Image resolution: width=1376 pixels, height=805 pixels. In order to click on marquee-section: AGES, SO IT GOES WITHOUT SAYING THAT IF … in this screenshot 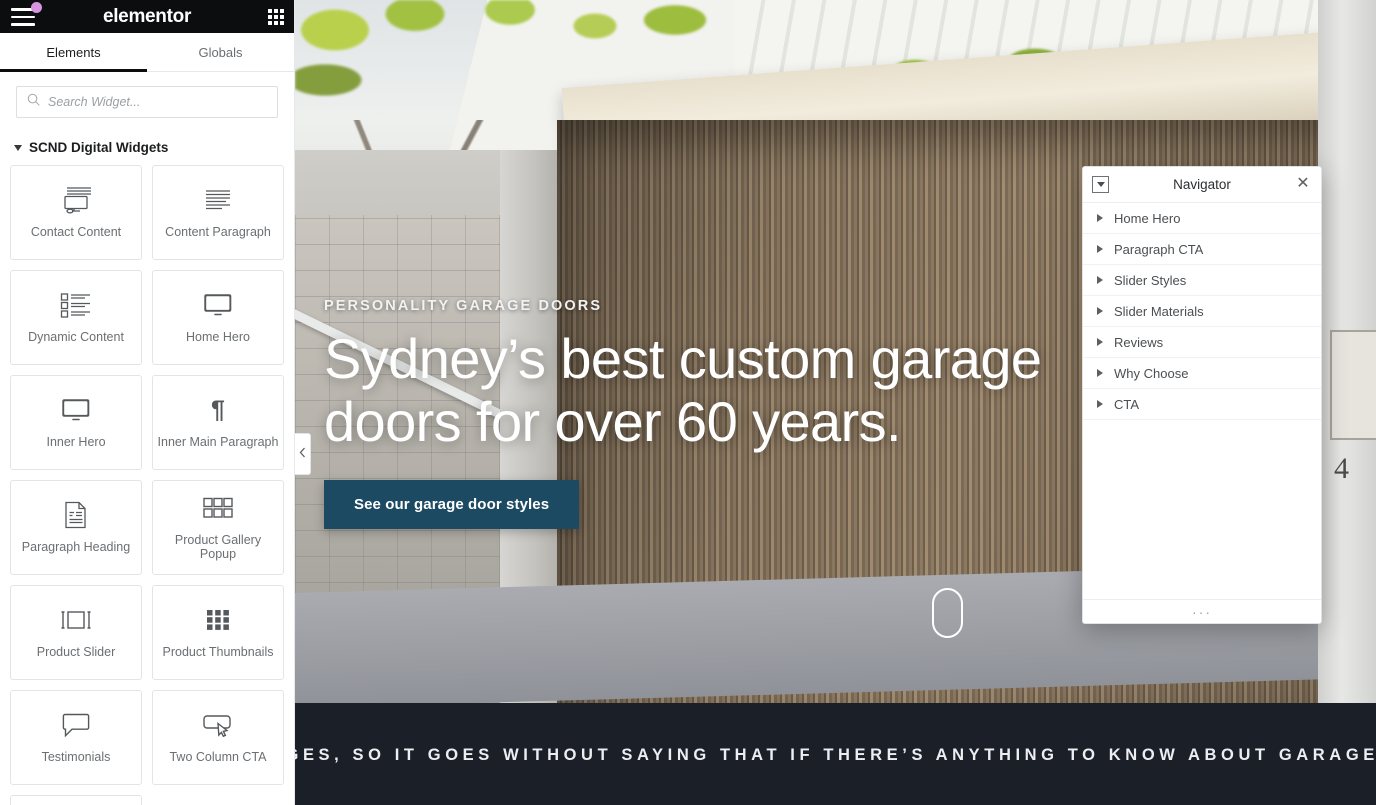, I will do `click(835, 754)`.